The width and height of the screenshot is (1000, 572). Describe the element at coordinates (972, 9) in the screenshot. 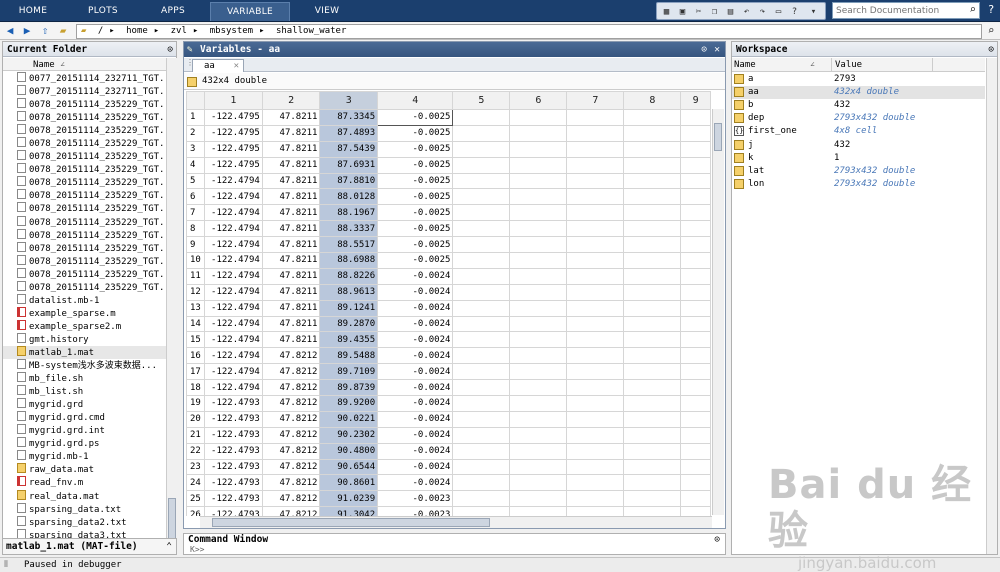

I see `search-icon: ⌕` at that location.